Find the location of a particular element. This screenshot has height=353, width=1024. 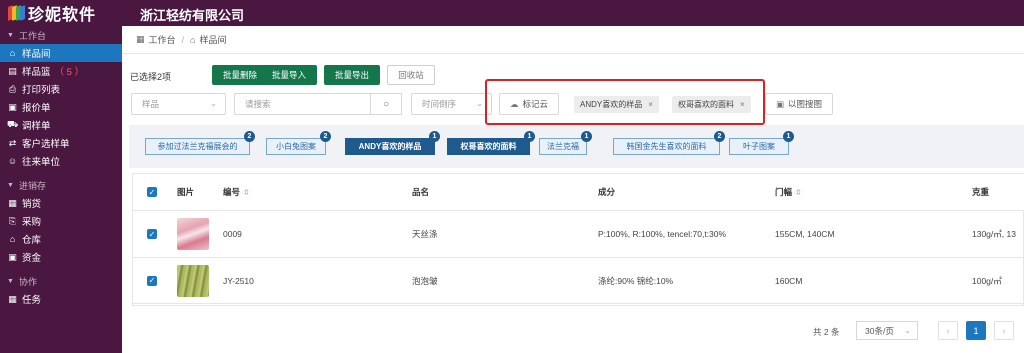

sidebar-section-header: ▼ 协作 is located at coordinates (61, 281).